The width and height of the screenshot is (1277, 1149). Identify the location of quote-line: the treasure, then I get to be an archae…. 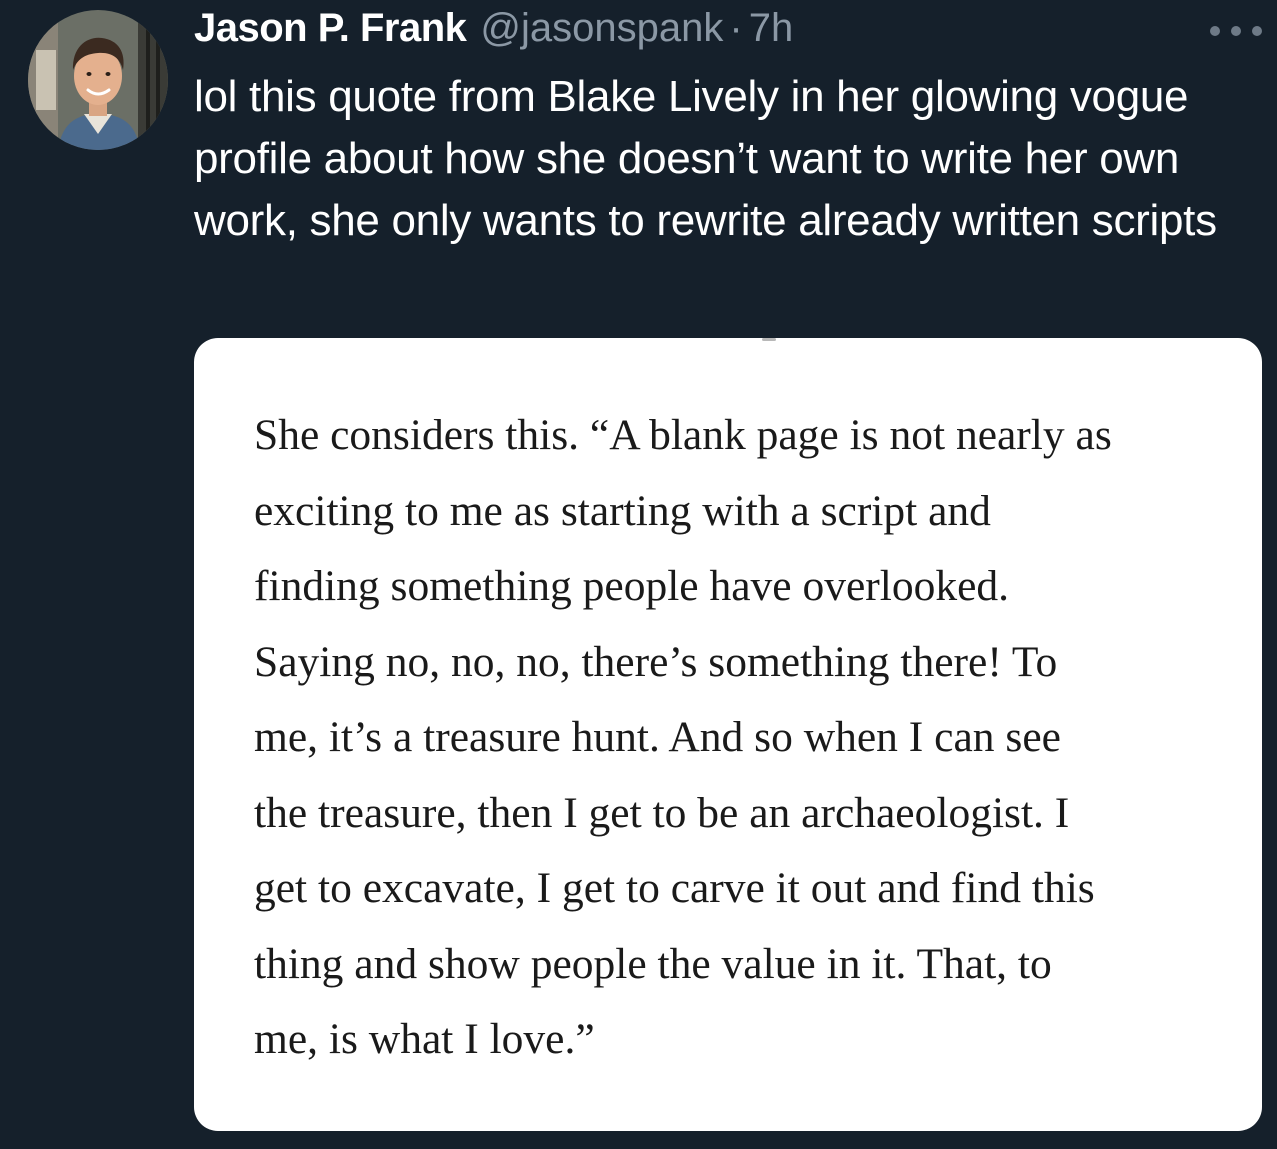
(662, 812).